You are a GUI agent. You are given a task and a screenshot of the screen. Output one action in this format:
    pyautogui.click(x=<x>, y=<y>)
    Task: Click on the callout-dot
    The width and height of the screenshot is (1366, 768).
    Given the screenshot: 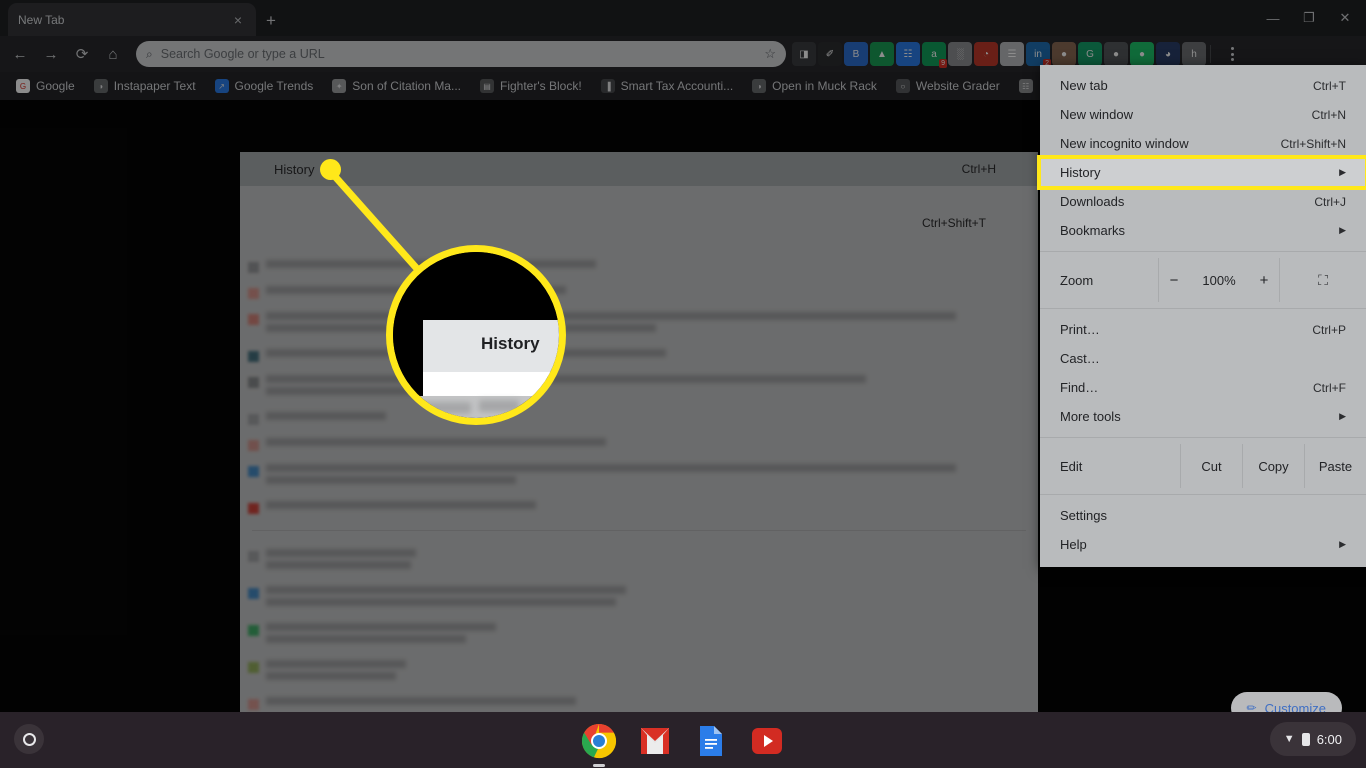 What is the action you would take?
    pyautogui.click(x=330, y=169)
    